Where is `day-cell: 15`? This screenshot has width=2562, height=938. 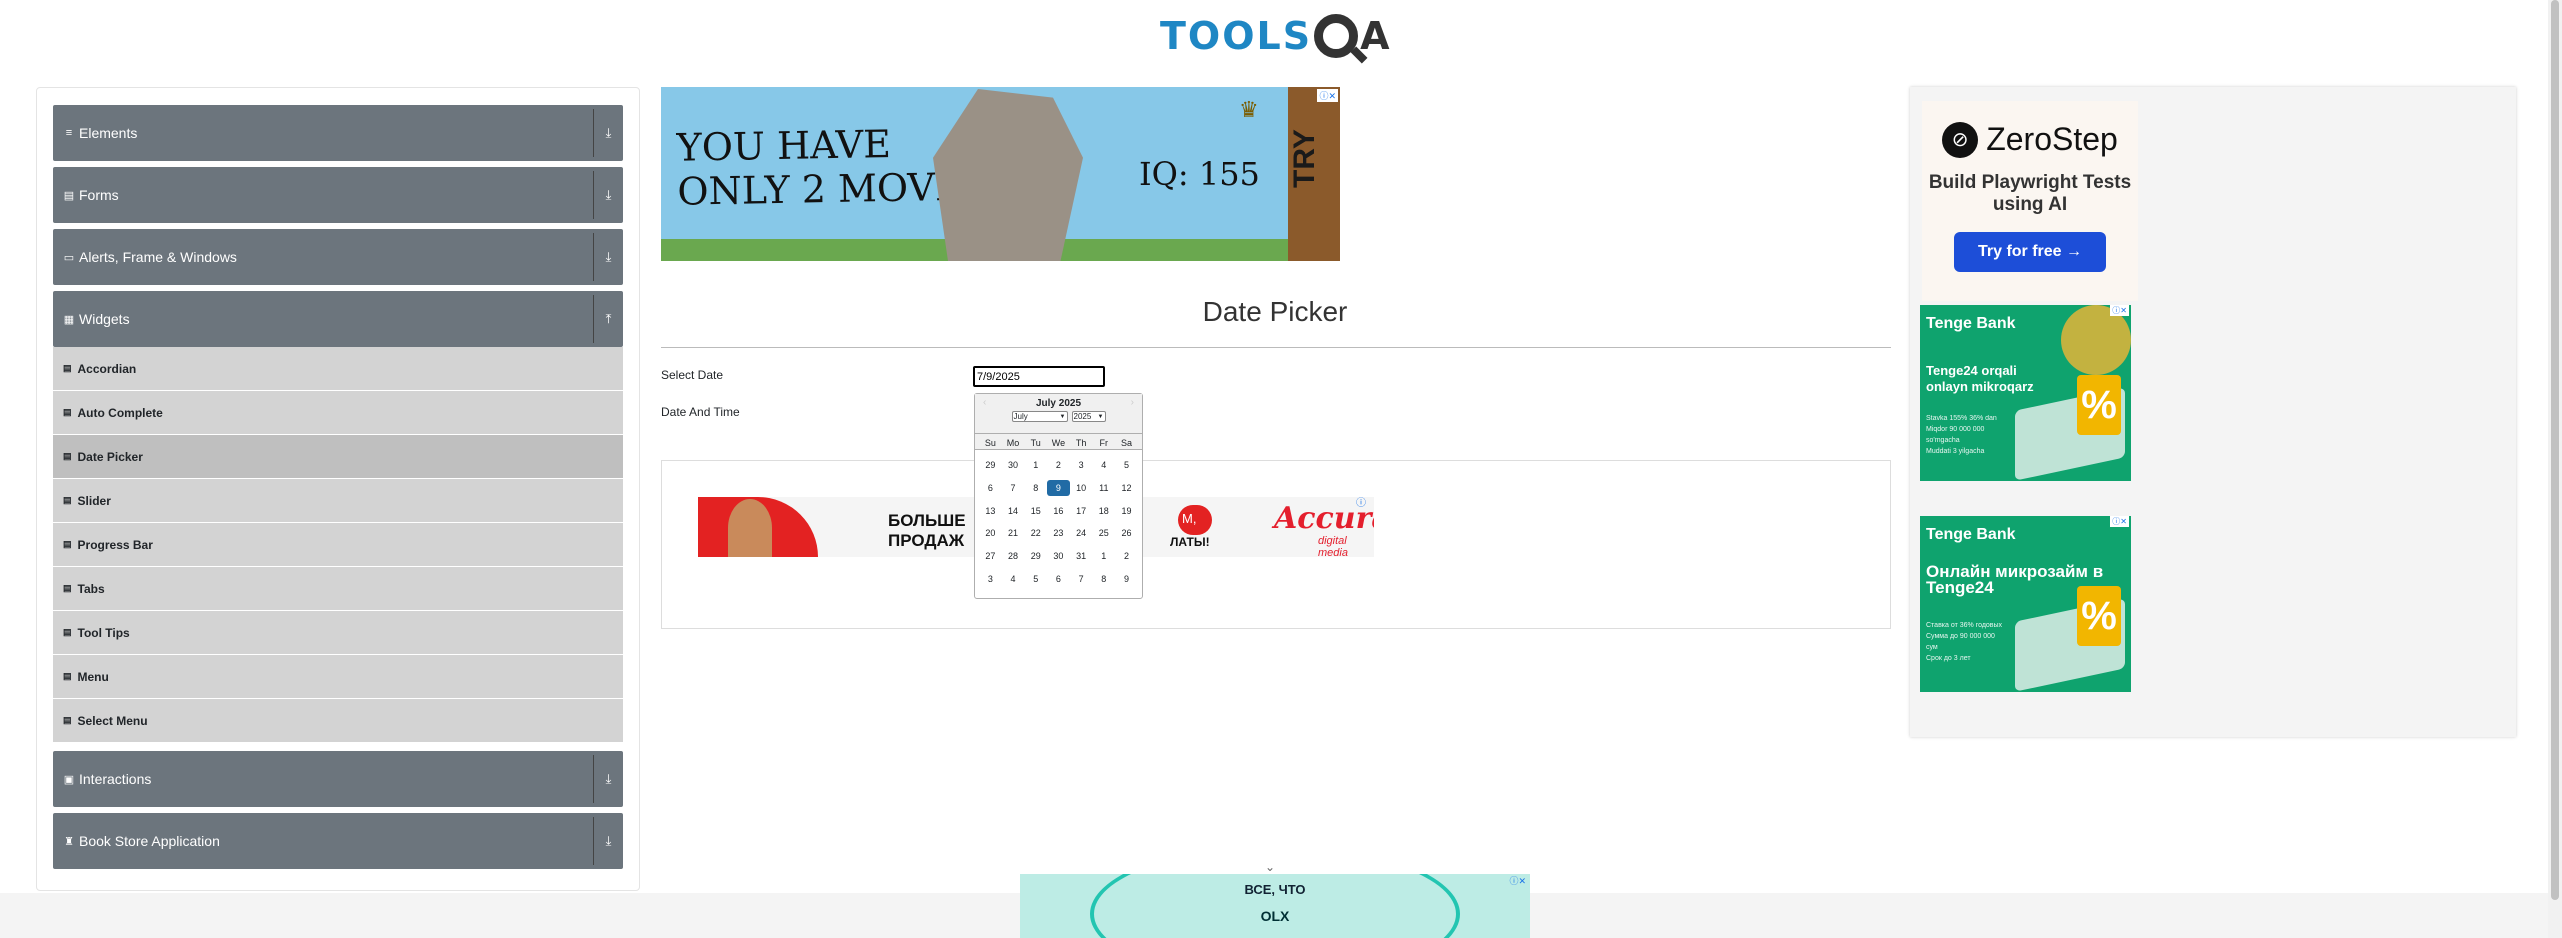
day-cell: 15 is located at coordinates (1035, 511).